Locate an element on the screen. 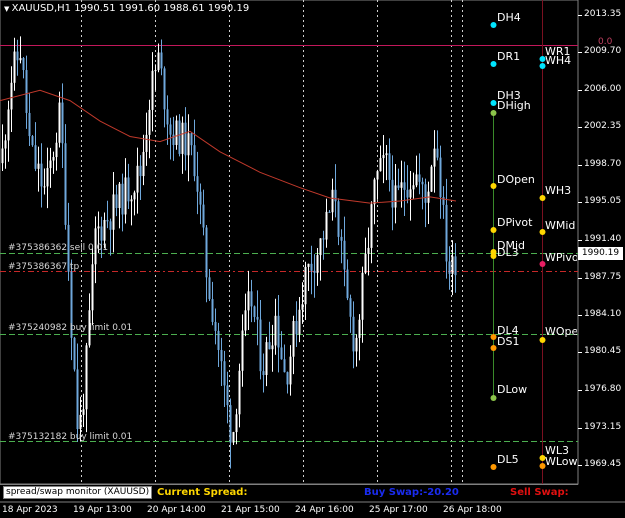 This screenshot has width=625, height=518. sell-swap-label: Sell Swap: is located at coordinates (539, 492).